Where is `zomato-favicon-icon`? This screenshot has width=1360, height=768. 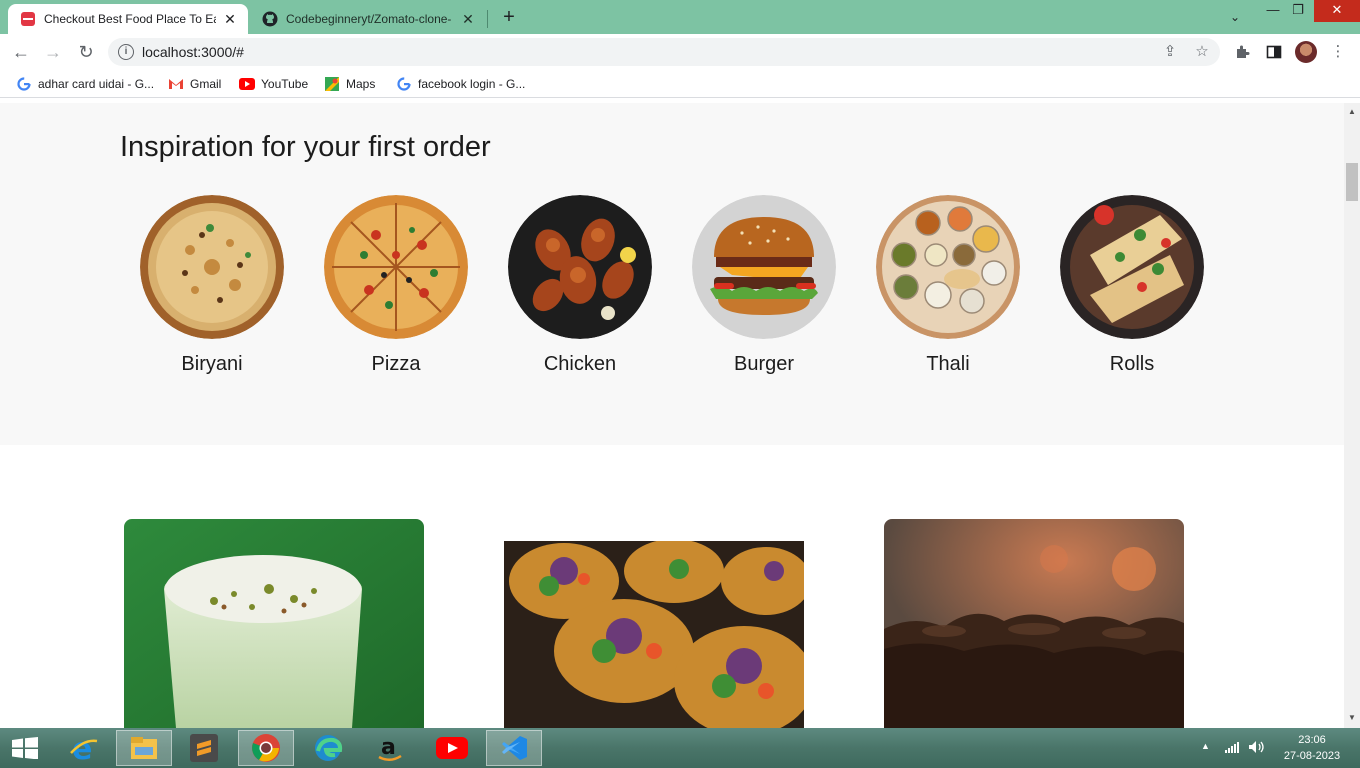
zomato-favicon-icon is located at coordinates (28, 19).